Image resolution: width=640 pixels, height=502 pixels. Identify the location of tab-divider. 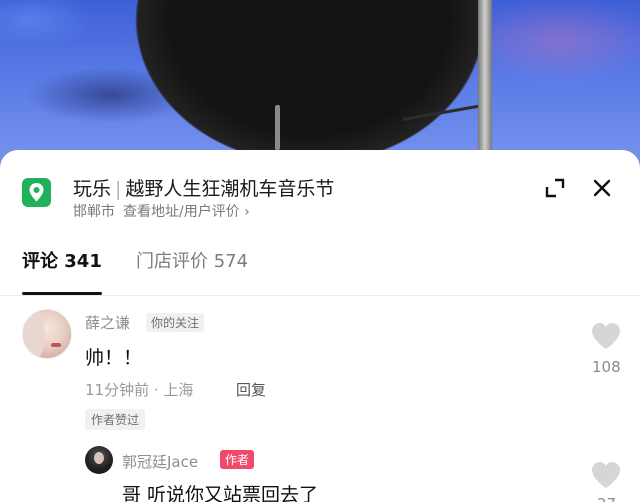
(320, 295).